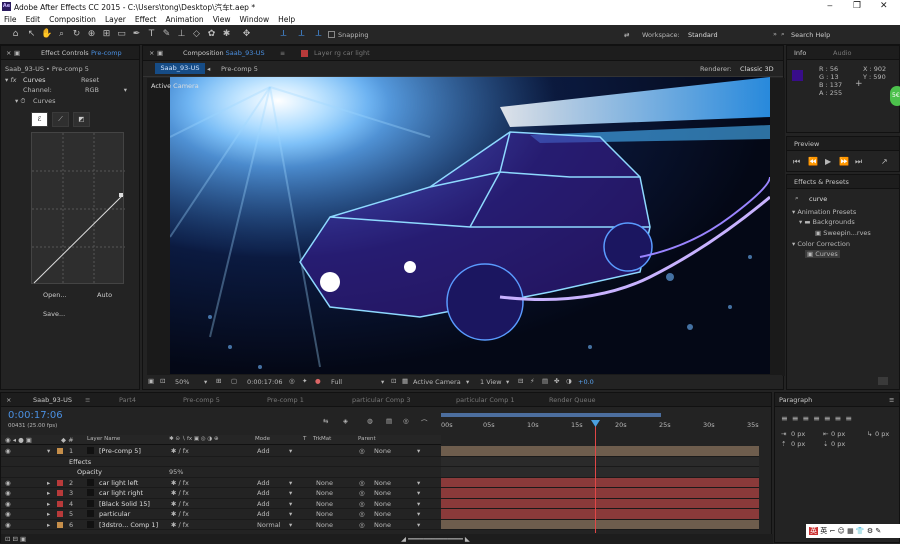  Describe the element at coordinates (830, 6) in the screenshot. I see `minimize-icon: ‒` at that location.